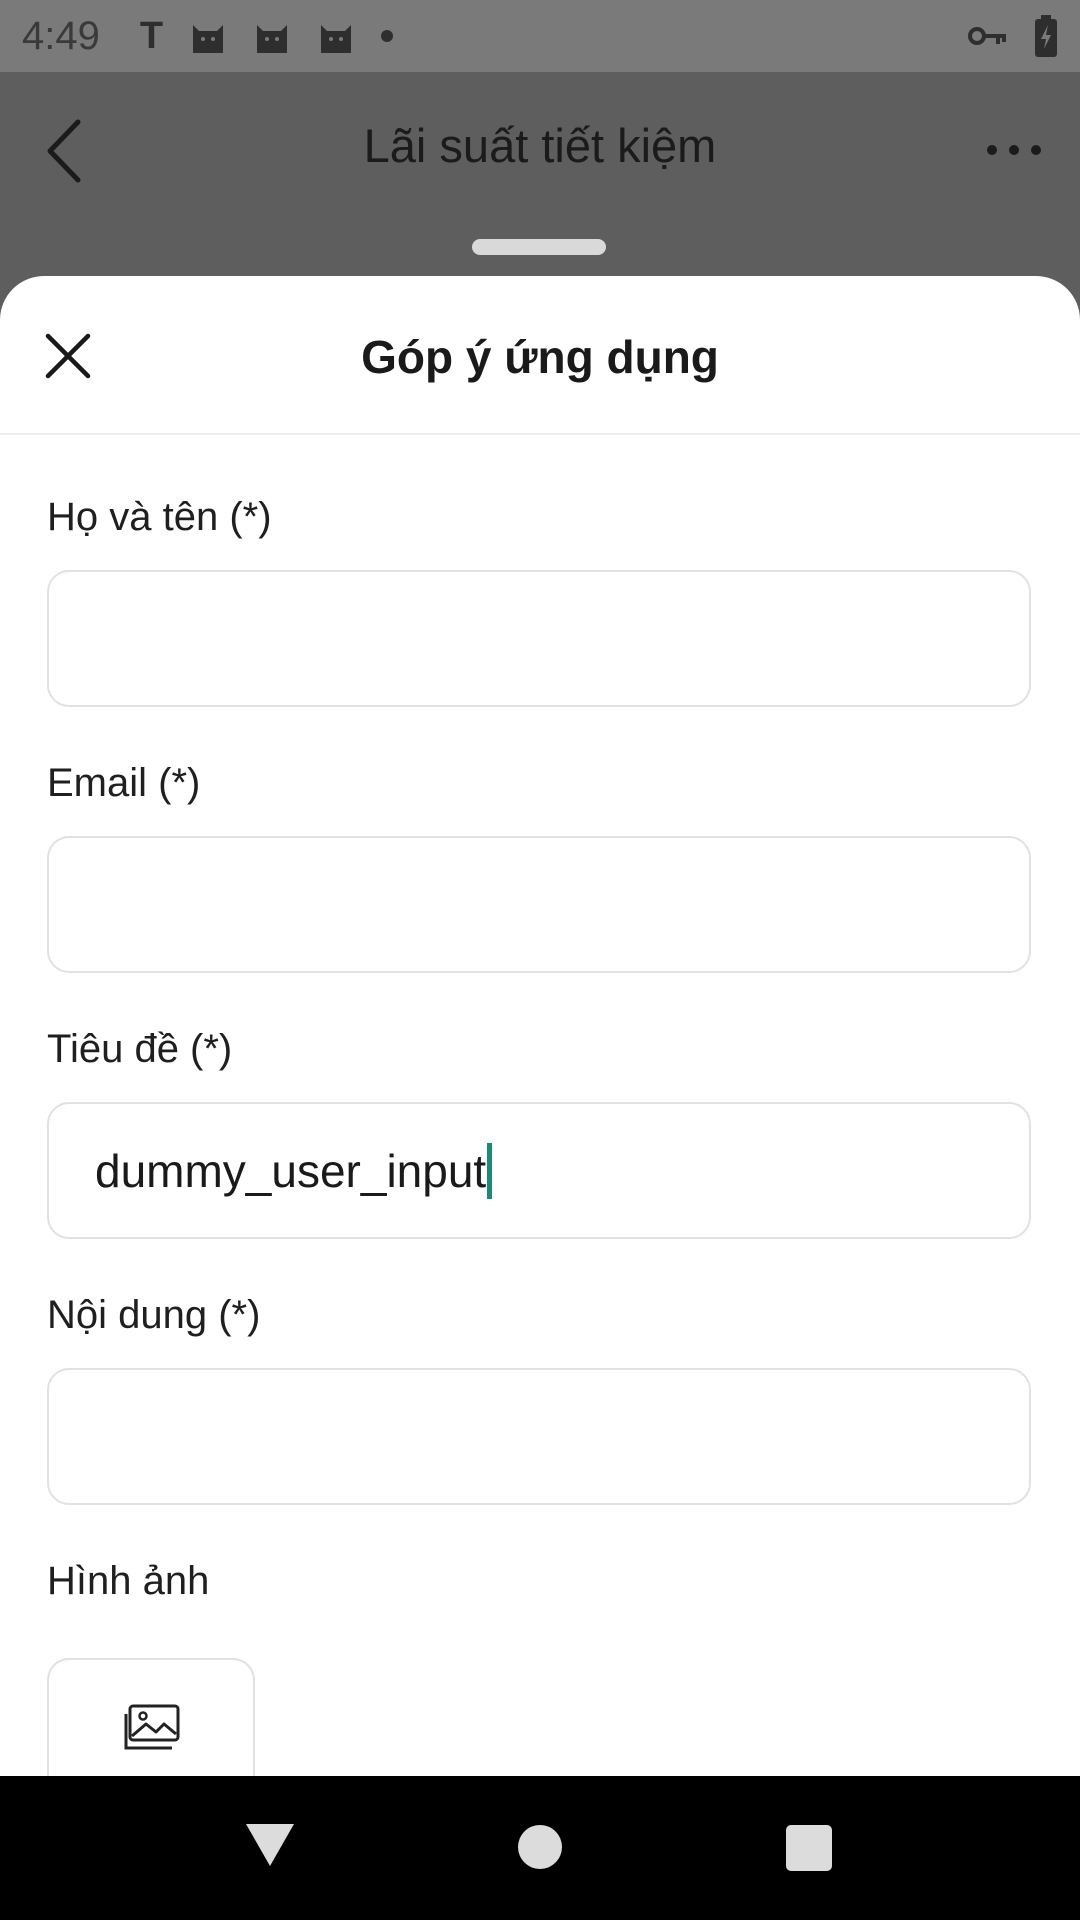 This screenshot has height=1920, width=1080. I want to click on background-app-bar: Lãi suất tiết kiệm, so click(540, 151).